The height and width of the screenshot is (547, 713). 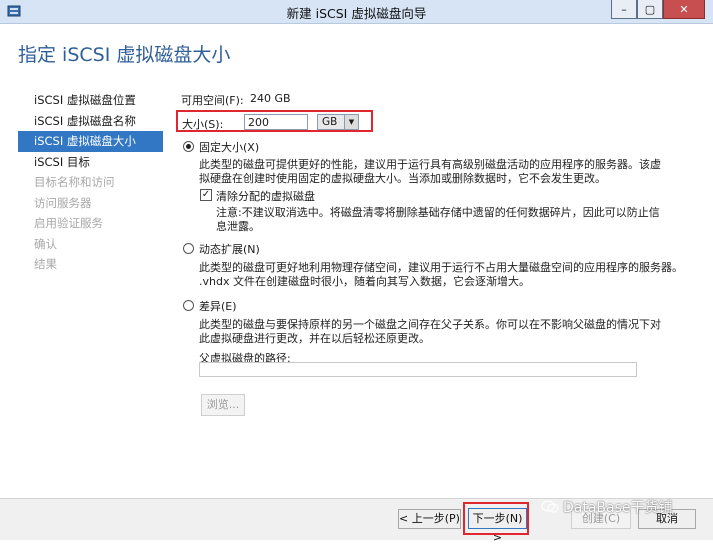 I want to click on size-label: 大小(S):, so click(x=203, y=124).